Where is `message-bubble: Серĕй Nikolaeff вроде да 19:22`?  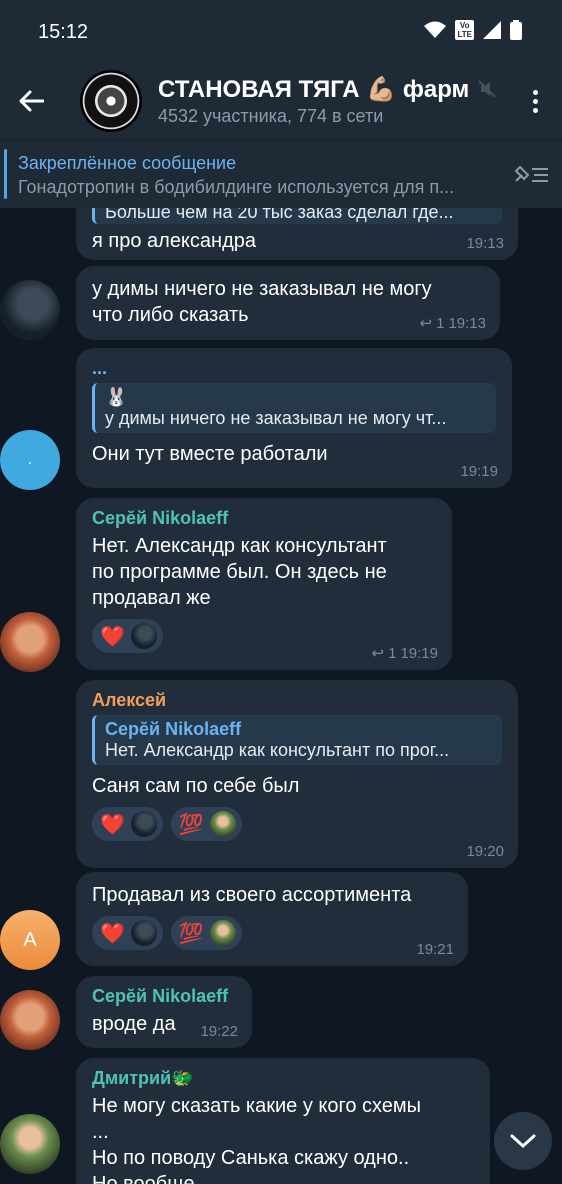
message-bubble: Серĕй Nikolaeff вроде да 19:22 is located at coordinates (164, 1012).